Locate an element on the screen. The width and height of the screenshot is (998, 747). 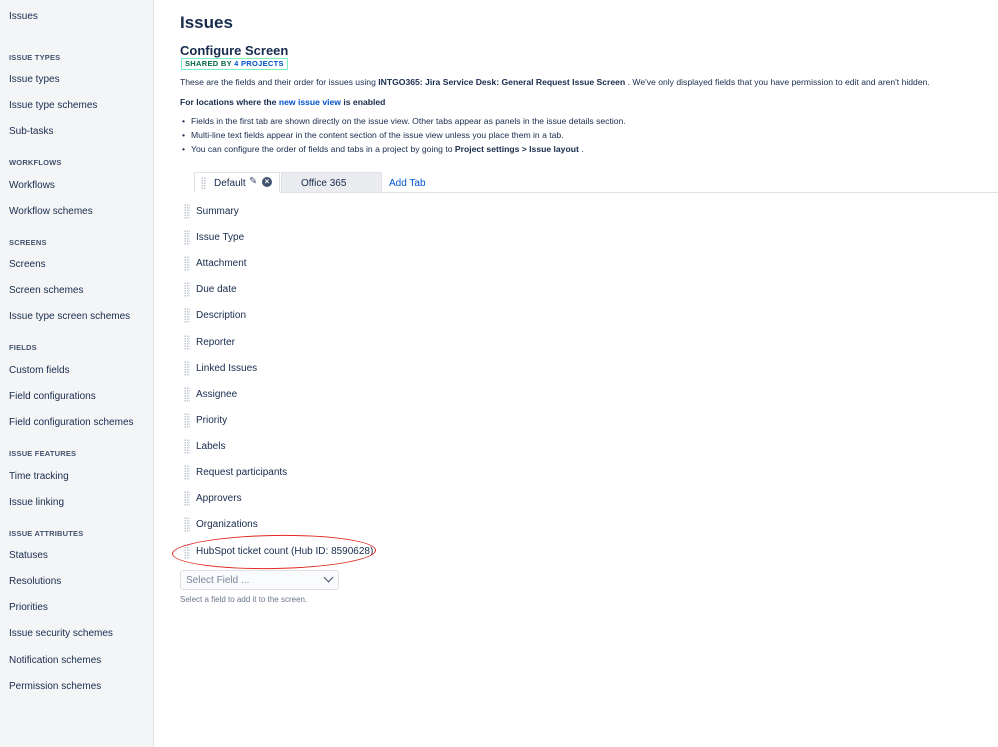
tab-office-365: Office 365 is located at coordinates (331, 182).